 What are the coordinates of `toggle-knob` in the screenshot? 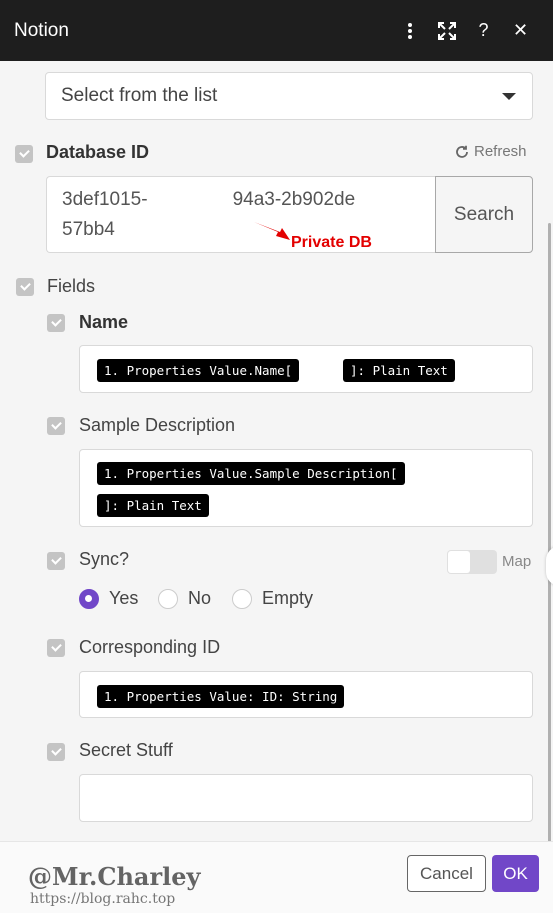 It's located at (459, 562).